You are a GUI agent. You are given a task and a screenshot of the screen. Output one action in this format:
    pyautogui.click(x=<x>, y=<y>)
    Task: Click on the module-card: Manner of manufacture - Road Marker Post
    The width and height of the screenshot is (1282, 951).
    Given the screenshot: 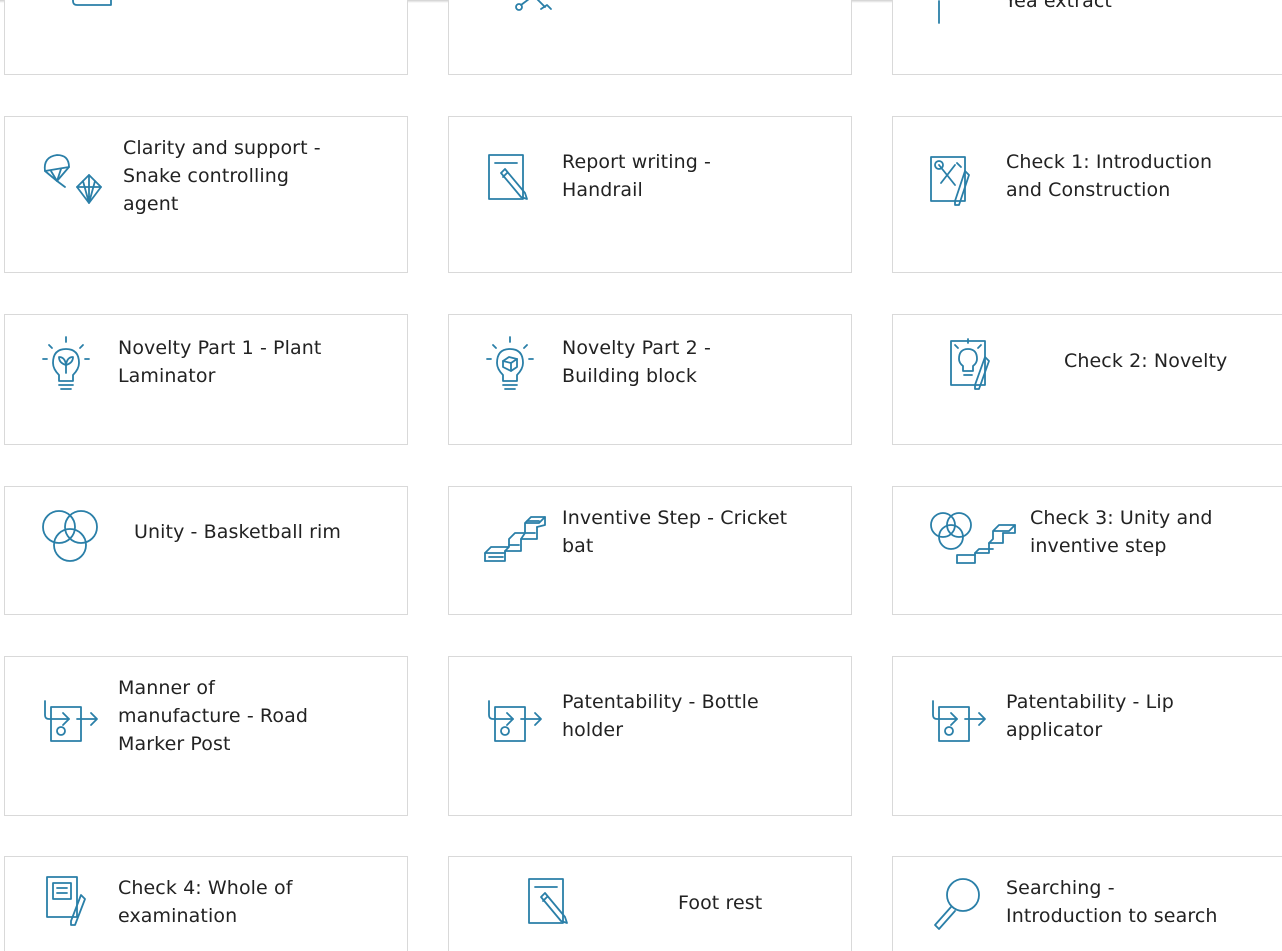 What is the action you would take?
    pyautogui.click(x=206, y=736)
    